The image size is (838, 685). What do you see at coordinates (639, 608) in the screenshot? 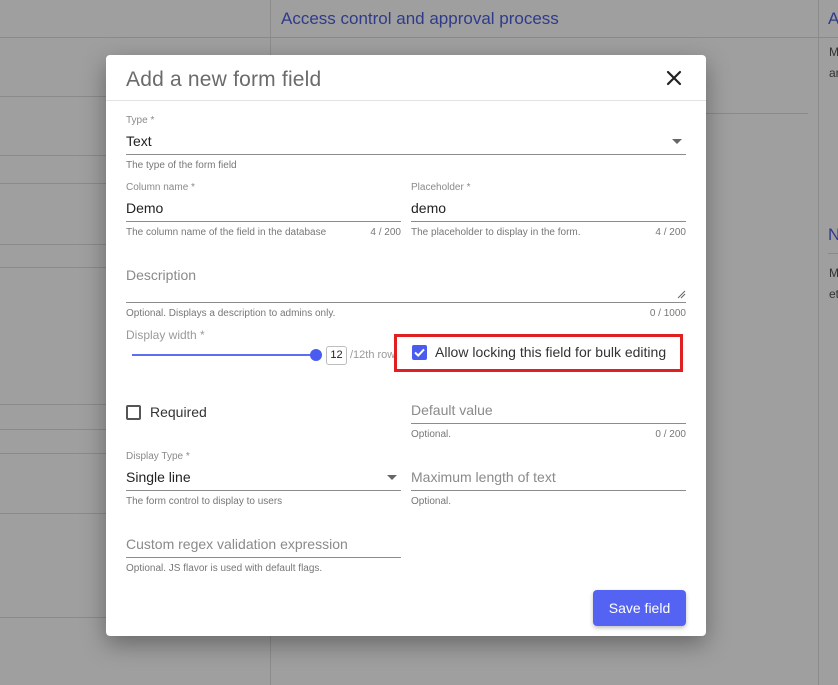
I see `save-field-button: Save field` at bounding box center [639, 608].